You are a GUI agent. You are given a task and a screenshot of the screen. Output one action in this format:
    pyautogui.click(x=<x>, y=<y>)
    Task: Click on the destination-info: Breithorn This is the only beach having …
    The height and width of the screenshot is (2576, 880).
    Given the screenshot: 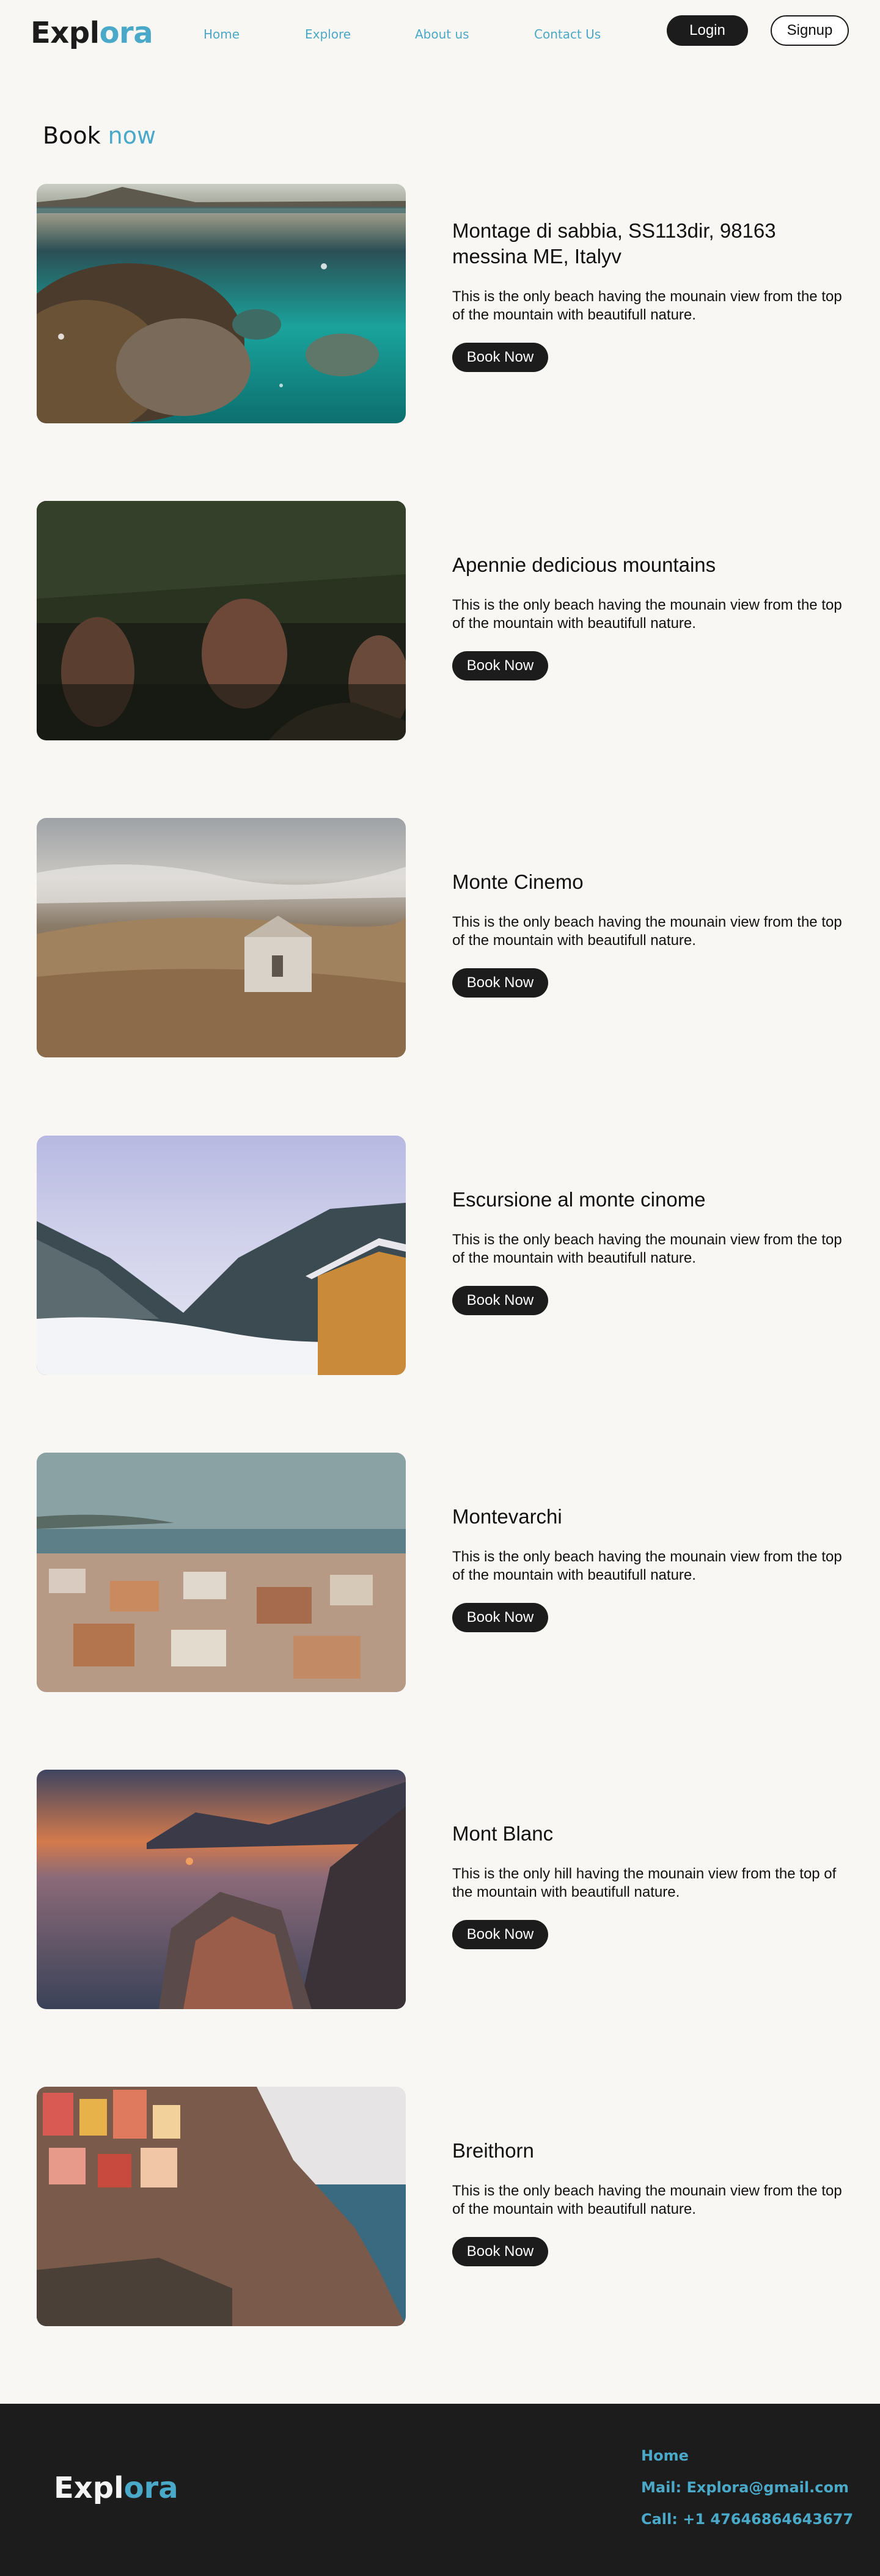 What is the action you would take?
    pyautogui.click(x=654, y=2202)
    